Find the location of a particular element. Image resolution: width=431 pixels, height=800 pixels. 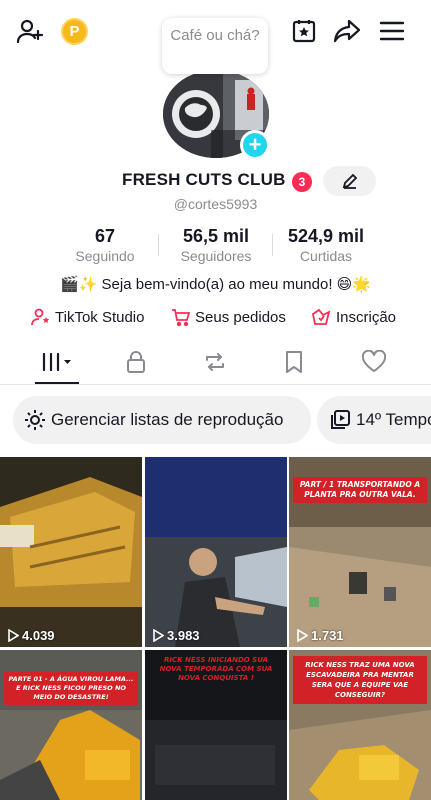

lock-icon is located at coordinates (136, 362).